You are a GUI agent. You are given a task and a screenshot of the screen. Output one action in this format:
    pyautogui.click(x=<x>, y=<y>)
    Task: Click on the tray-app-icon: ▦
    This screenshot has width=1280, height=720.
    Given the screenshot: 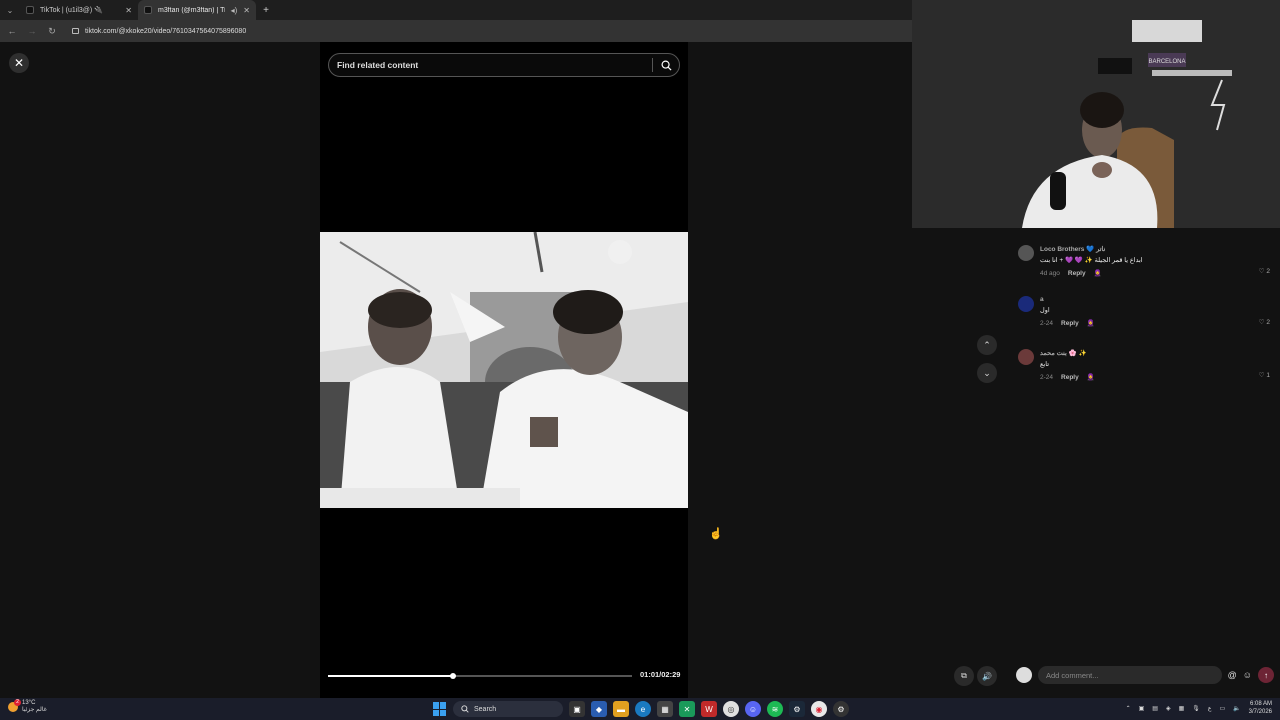 What is the action you would take?
    pyautogui.click(x=1182, y=708)
    